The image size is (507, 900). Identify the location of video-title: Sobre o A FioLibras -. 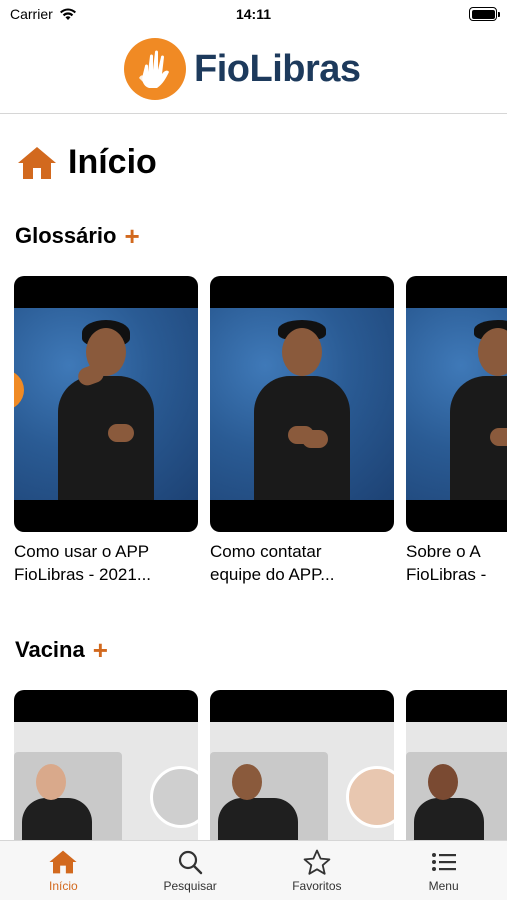
(456, 563).